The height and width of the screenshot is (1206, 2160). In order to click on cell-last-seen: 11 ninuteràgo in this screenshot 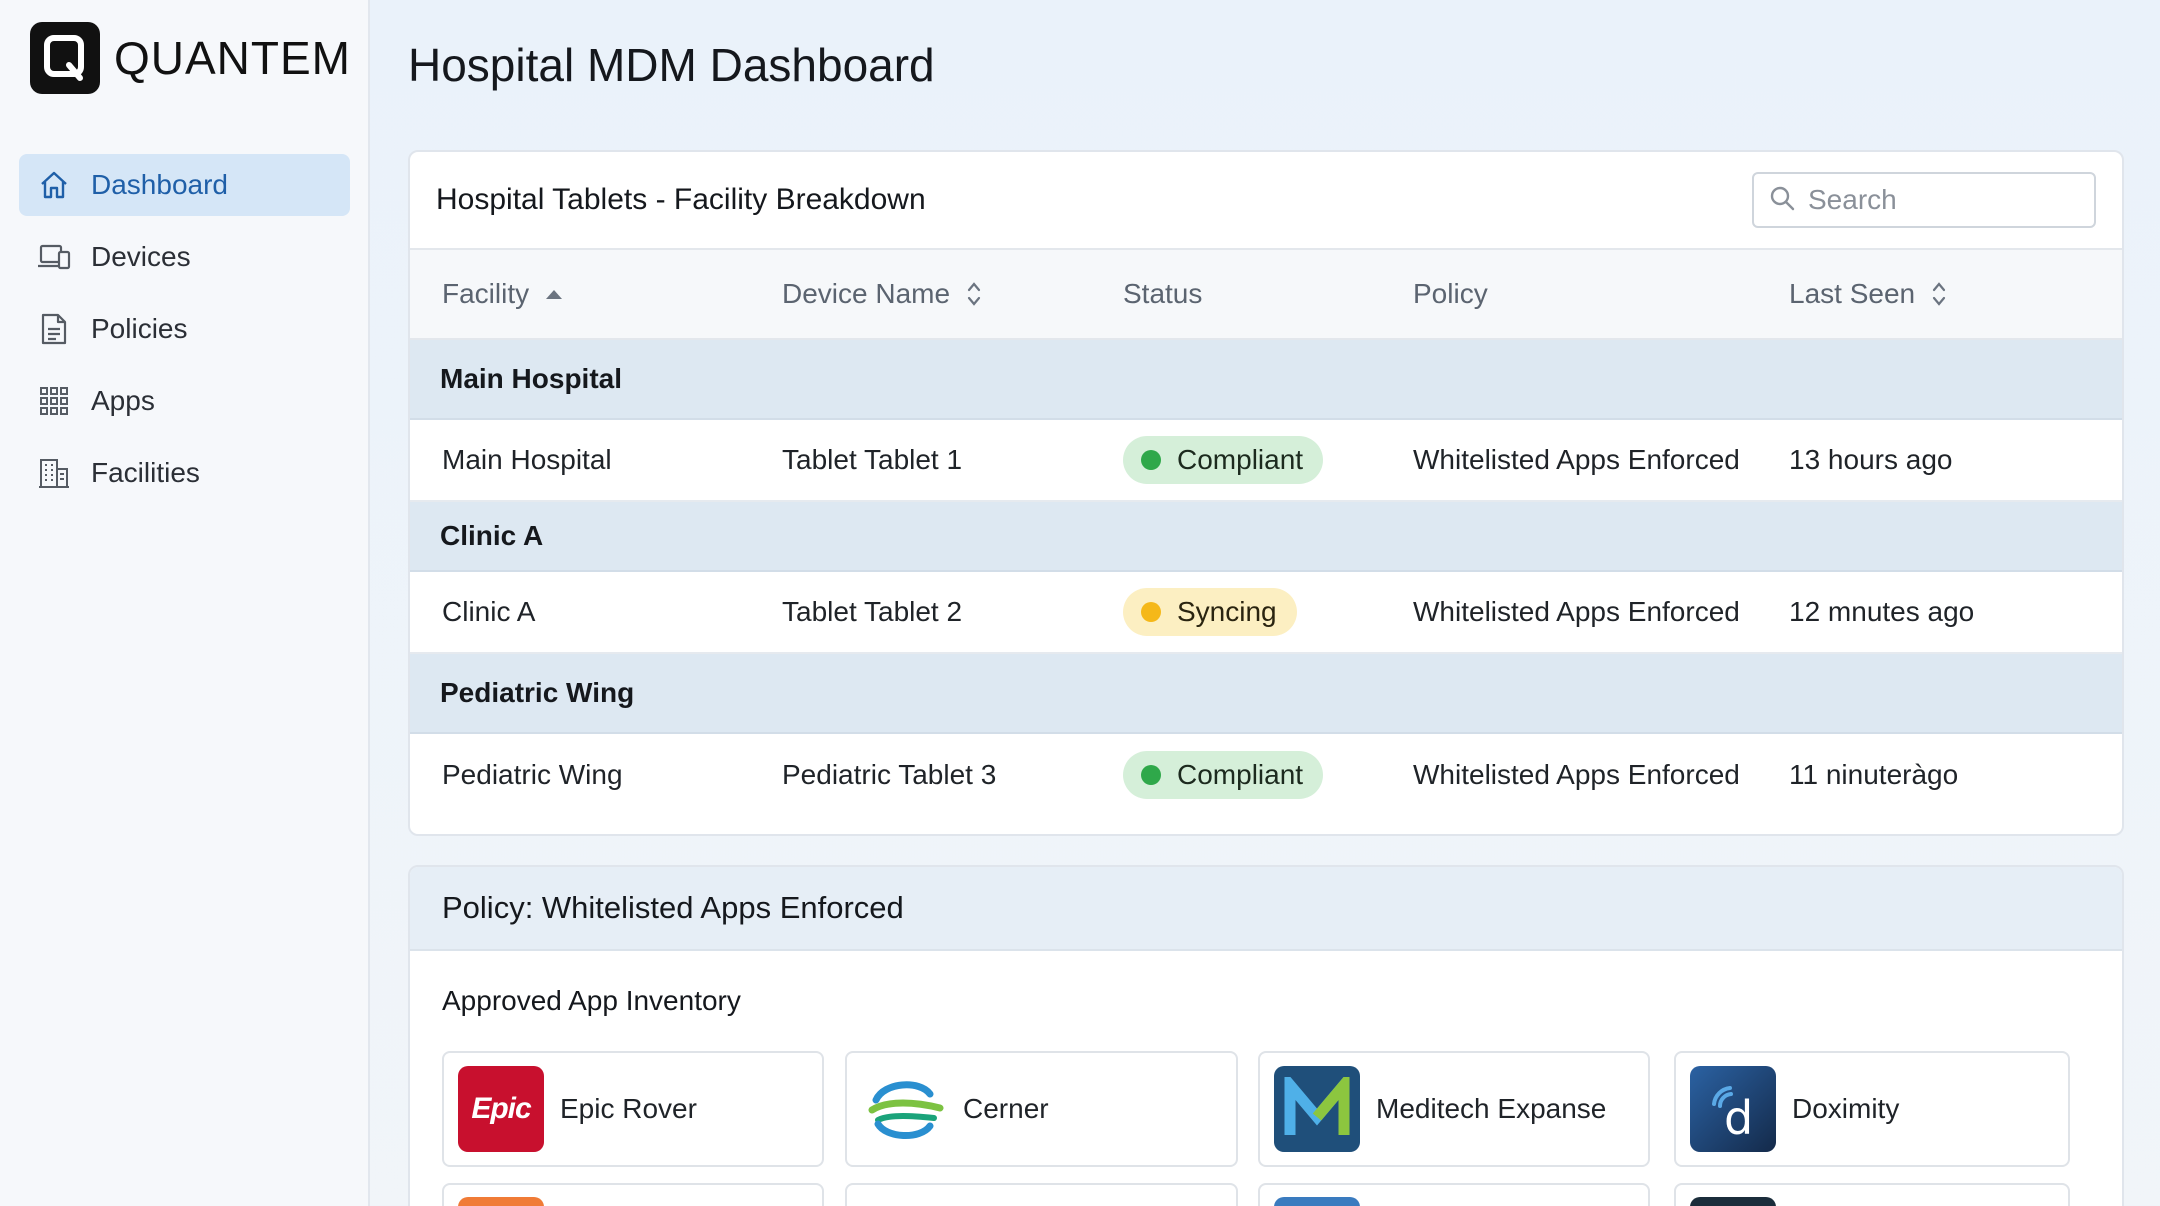, I will do `click(1874, 774)`.